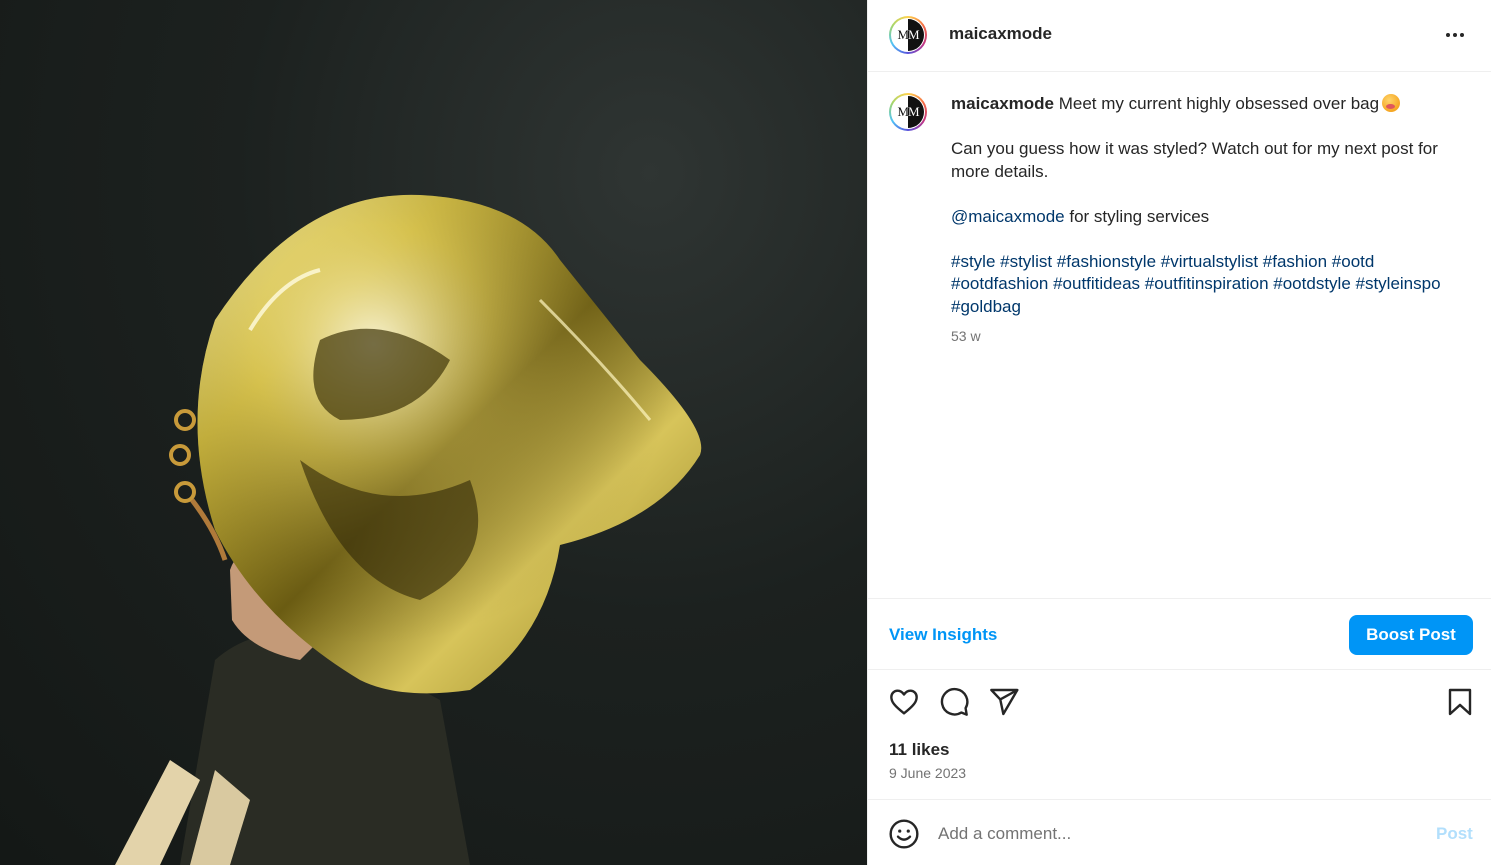 The width and height of the screenshot is (1491, 865). Describe the element at coordinates (1000, 34) in the screenshot. I see `author-username: maicaxmode` at that location.